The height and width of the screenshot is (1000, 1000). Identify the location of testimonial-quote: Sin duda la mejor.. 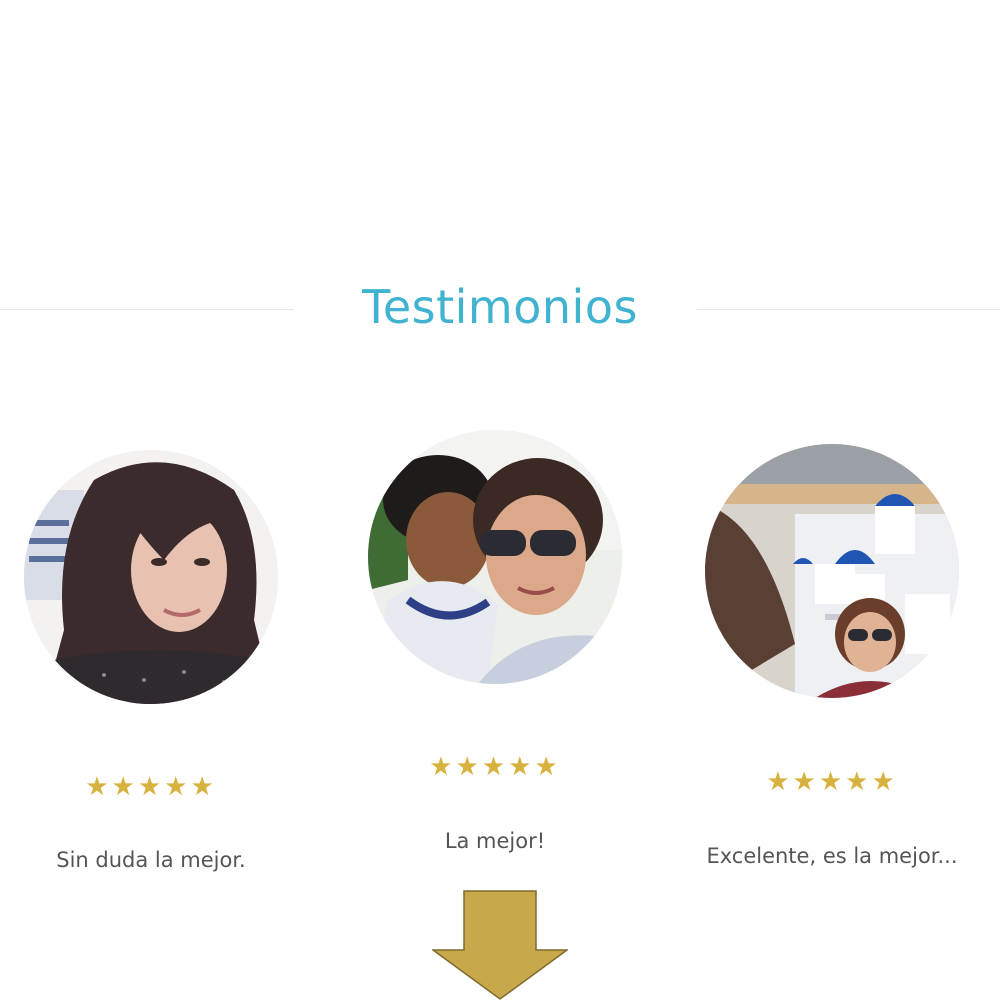
(151, 860).